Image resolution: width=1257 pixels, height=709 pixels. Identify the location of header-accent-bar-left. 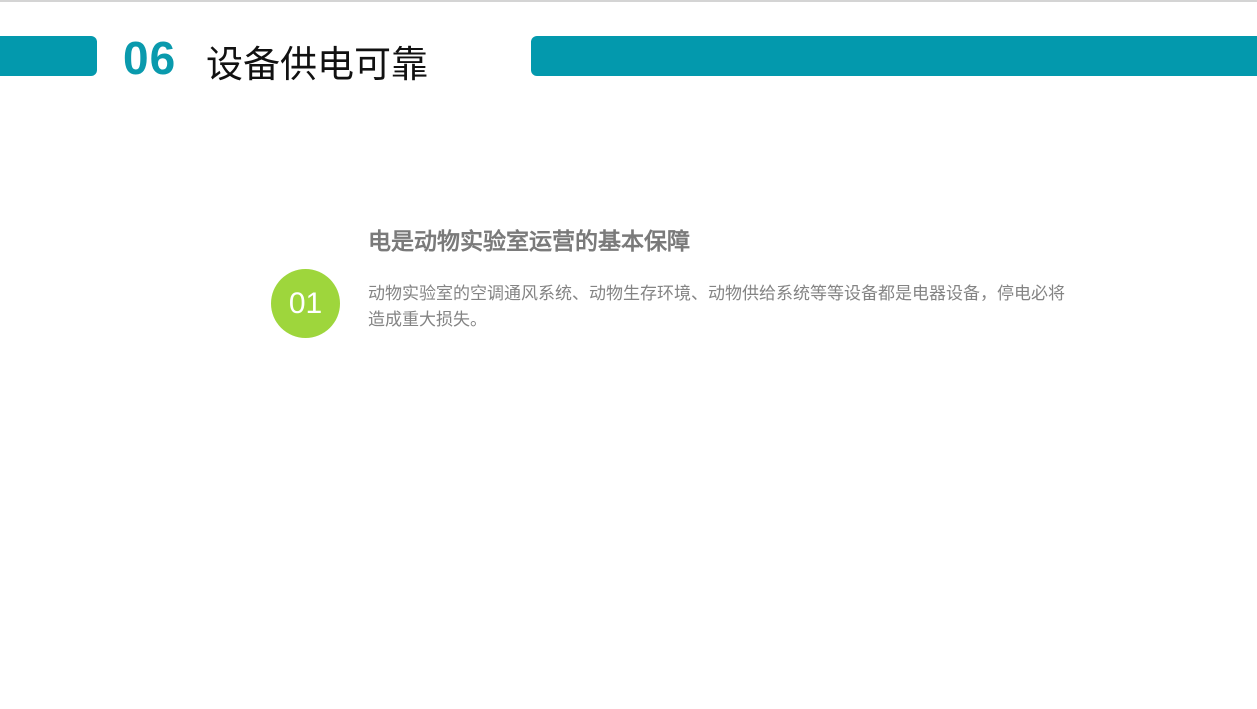
(48, 56).